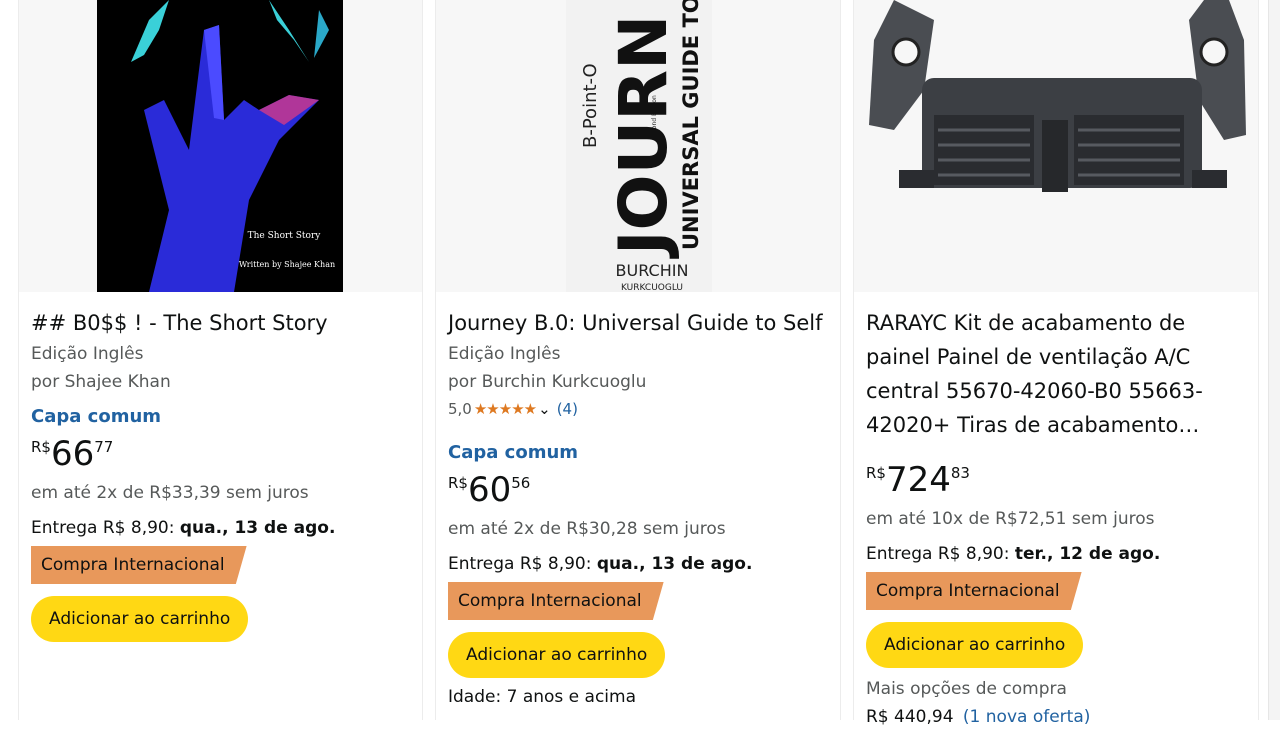 This screenshot has height=730, width=1280. Describe the element at coordinates (9, 360) in the screenshot. I see `page-gutter` at that location.